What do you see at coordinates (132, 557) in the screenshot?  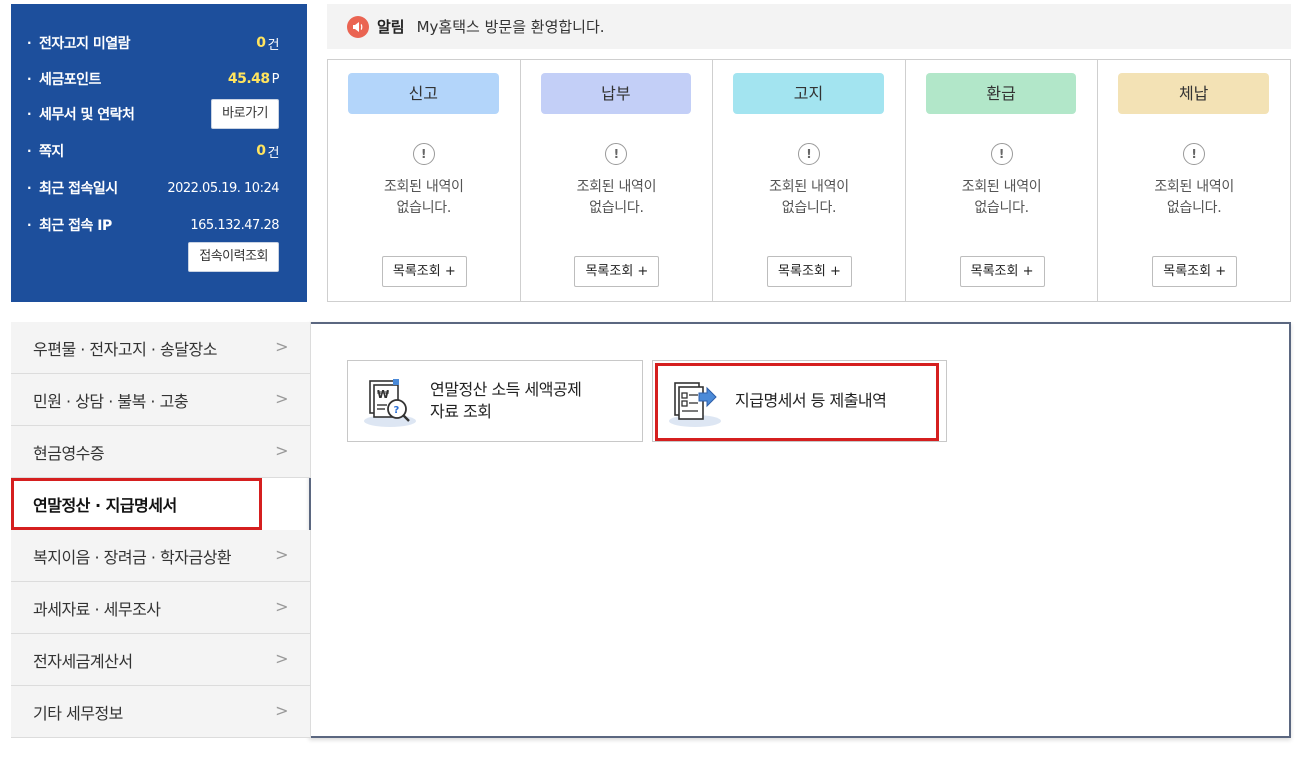 I see `menu-label: 복지이음 · 장려금 · 학자금상환` at bounding box center [132, 557].